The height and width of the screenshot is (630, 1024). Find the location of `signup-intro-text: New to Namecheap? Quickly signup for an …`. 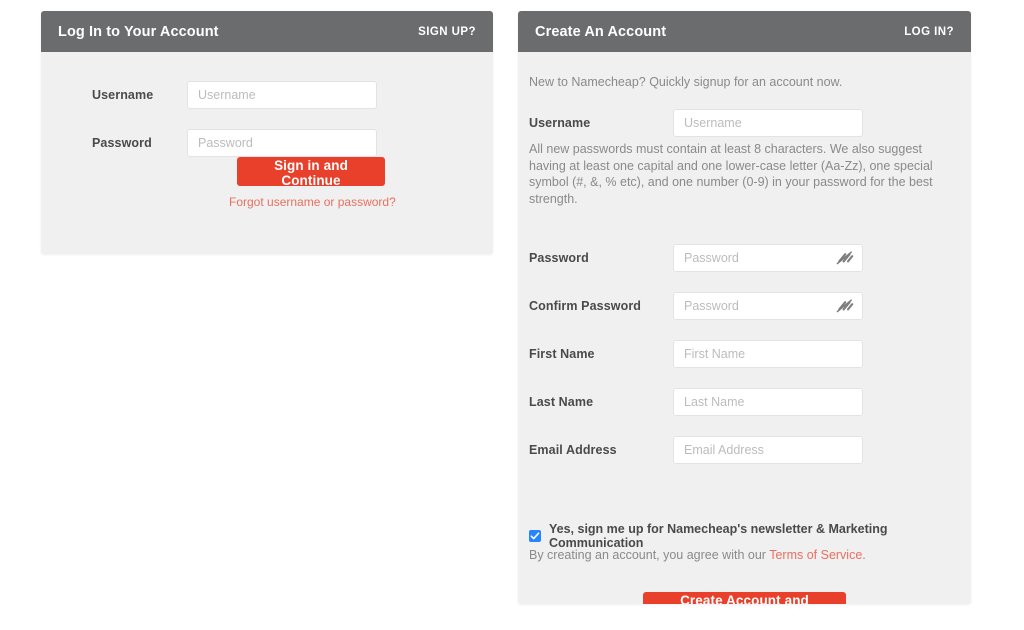

signup-intro-text: New to Namecheap? Quickly signup for an … is located at coordinates (686, 82).